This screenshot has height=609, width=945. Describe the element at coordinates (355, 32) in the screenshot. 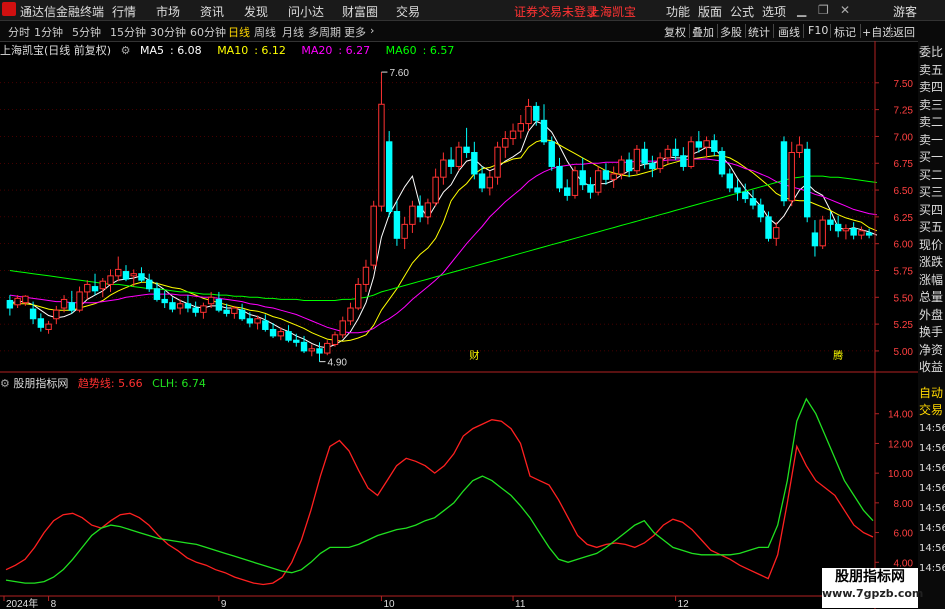

I see `period-tab-more: 更多` at that location.